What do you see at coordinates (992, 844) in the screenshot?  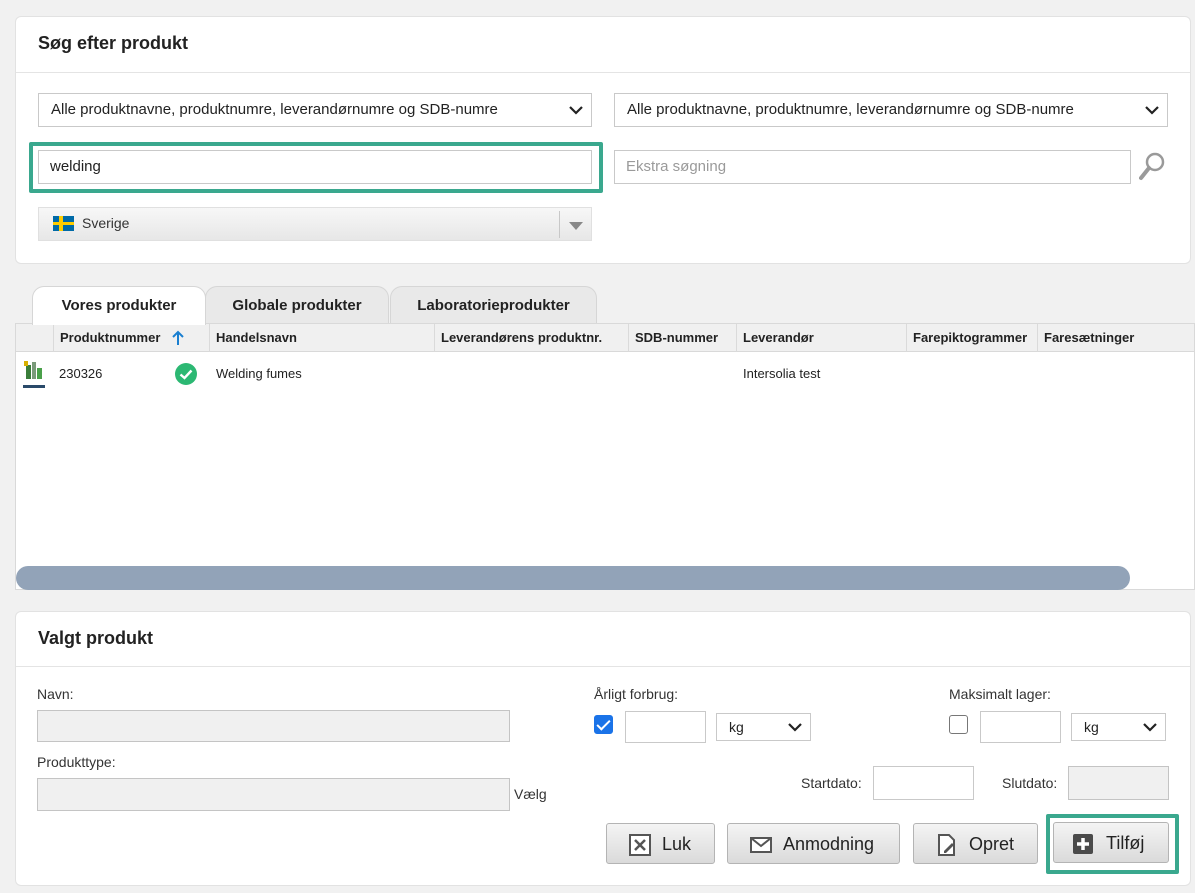 I see `create-label: Opret` at bounding box center [992, 844].